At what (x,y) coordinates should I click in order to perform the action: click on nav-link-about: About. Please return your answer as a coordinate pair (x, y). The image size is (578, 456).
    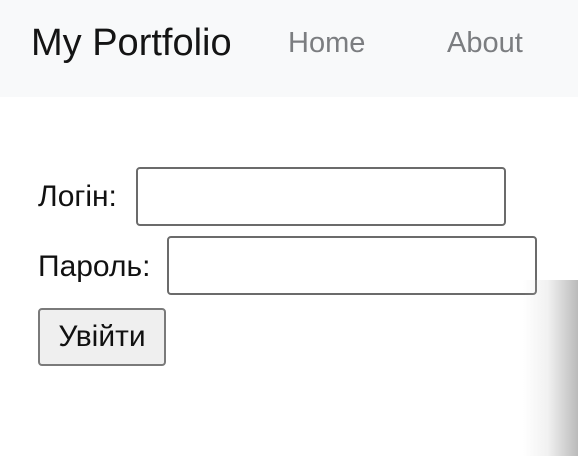
    Looking at the image, I should click on (485, 43).